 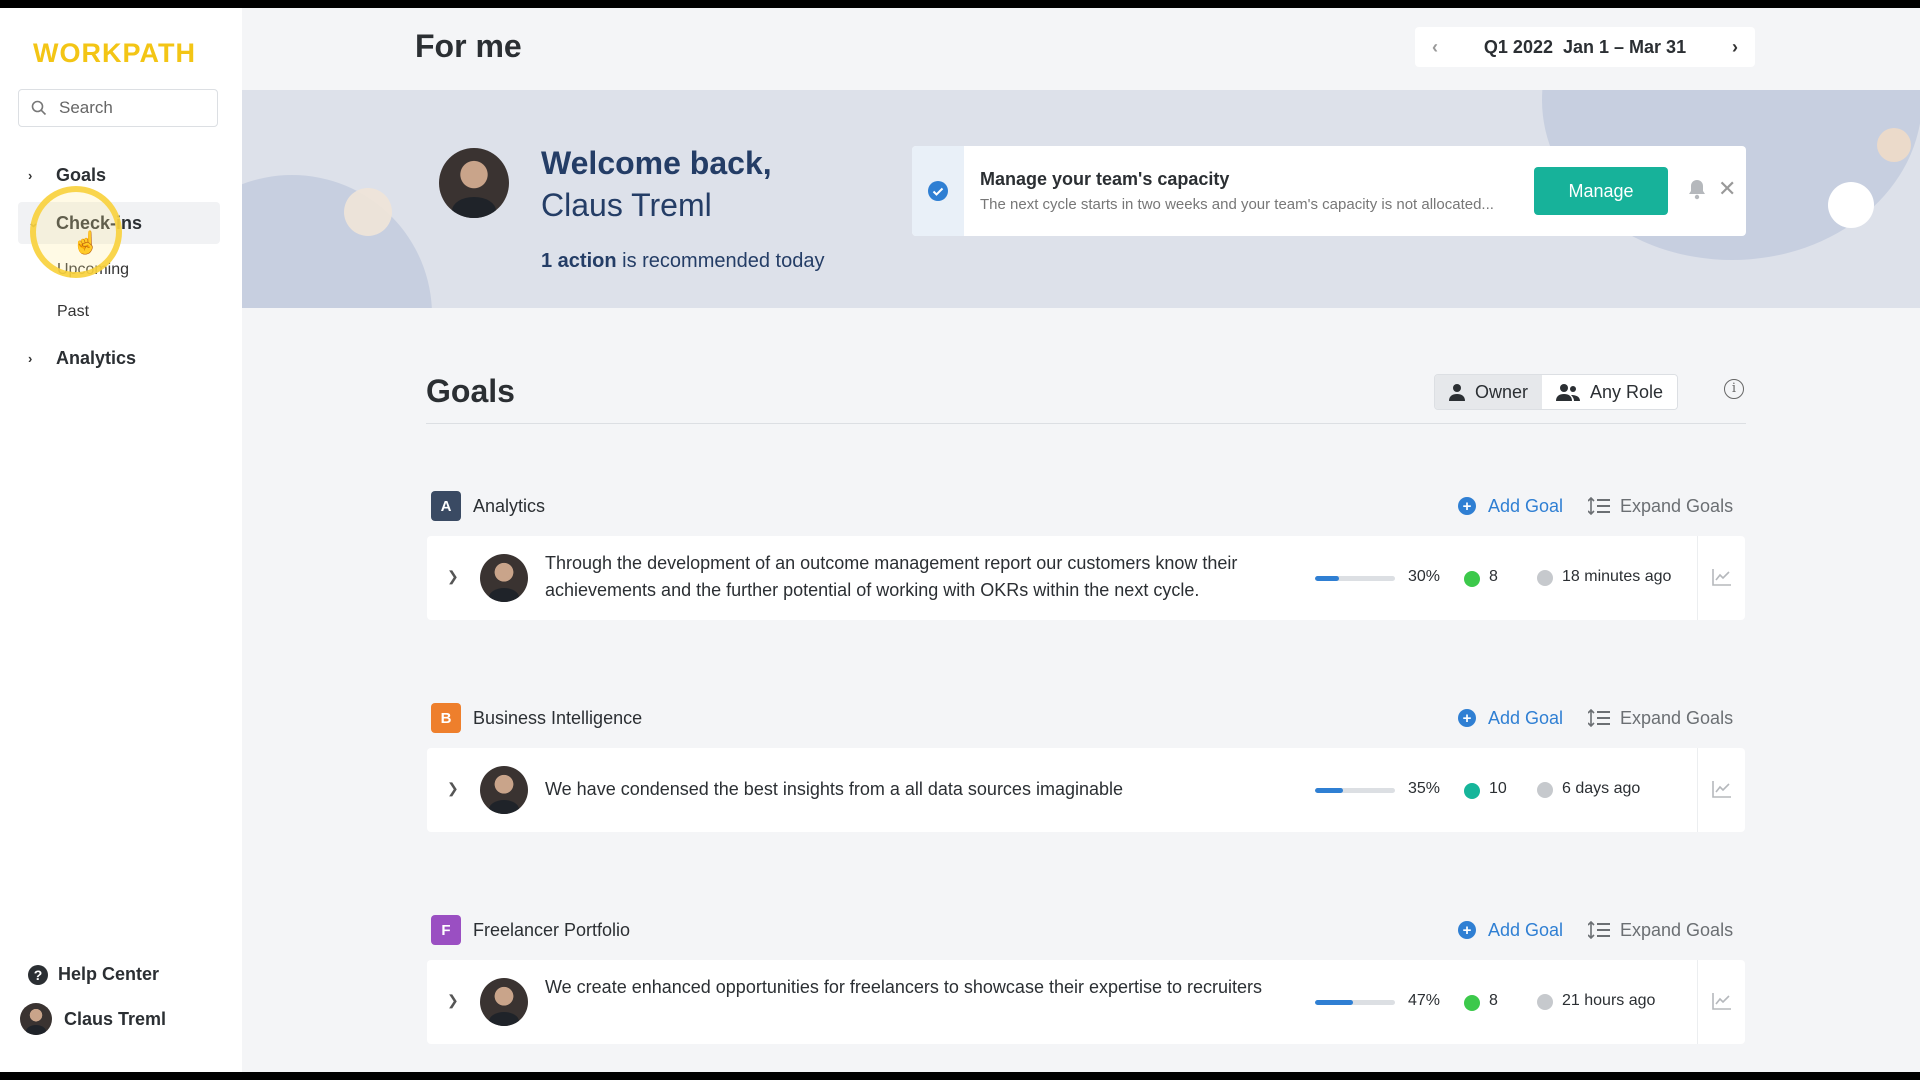 What do you see at coordinates (656, 163) in the screenshot?
I see `welcome-title: Welcome back,` at bounding box center [656, 163].